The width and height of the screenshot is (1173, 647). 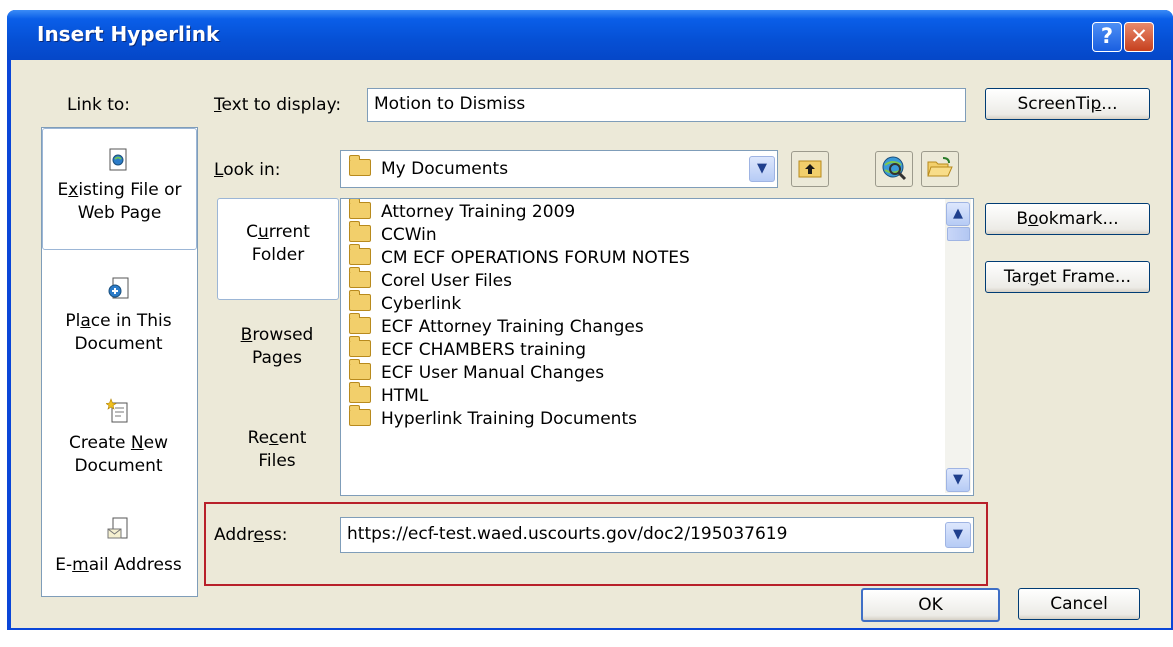 I want to click on bookmark-pre: B, so click(x=1022, y=219).